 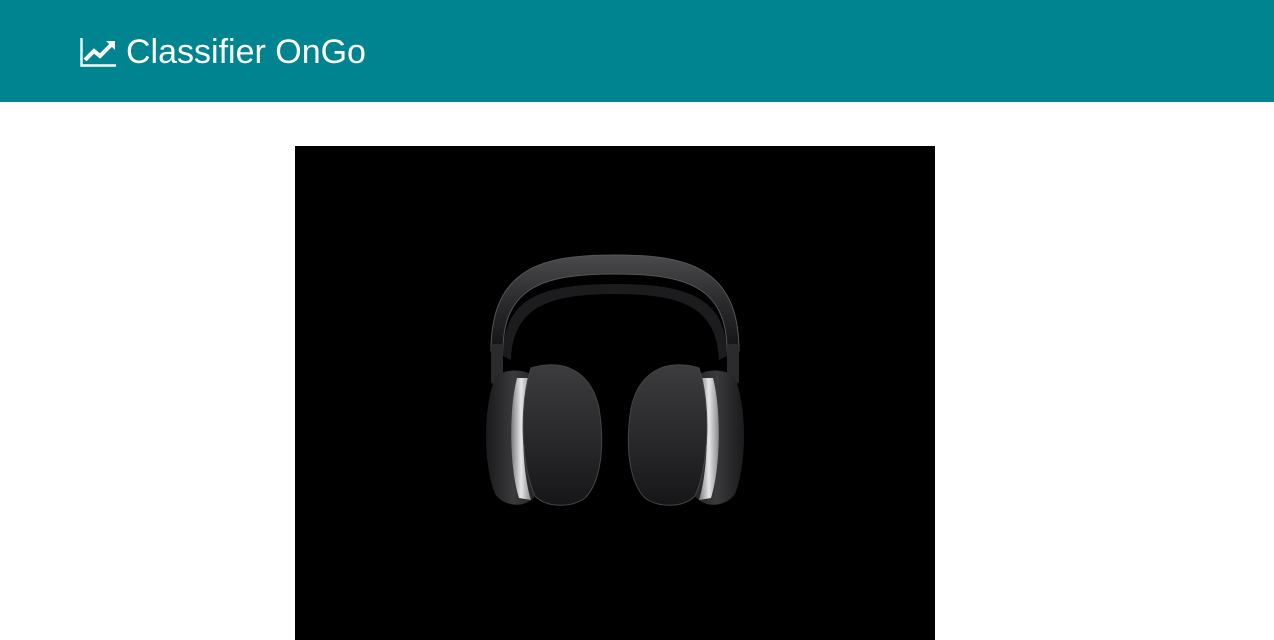 I want to click on brand-link: Classifier OnGo, so click(x=223, y=52).